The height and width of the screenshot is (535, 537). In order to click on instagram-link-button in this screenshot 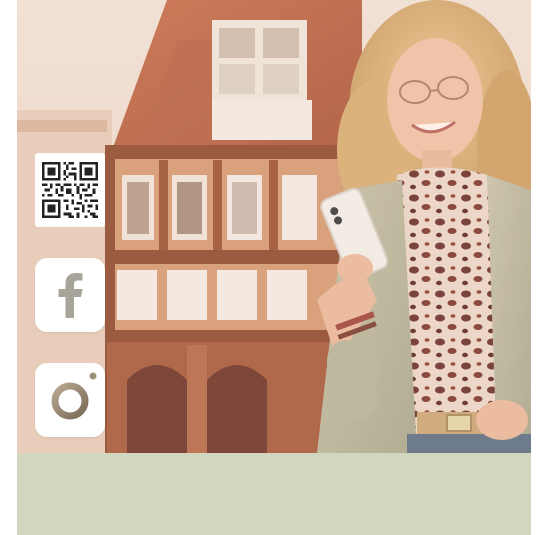, I will do `click(70, 400)`.